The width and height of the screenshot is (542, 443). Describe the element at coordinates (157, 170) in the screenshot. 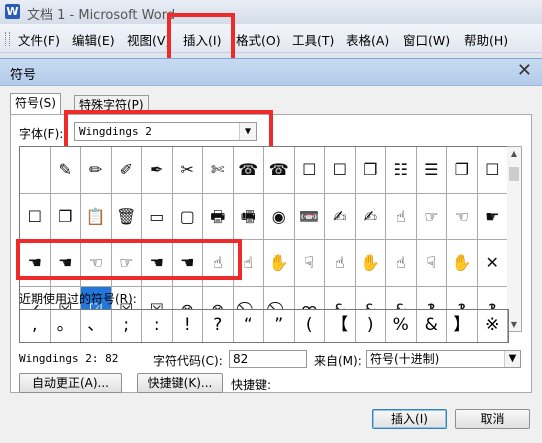

I see `symbol-cell: ✒` at that location.